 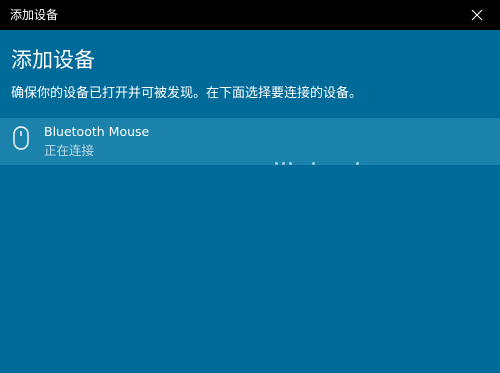 What do you see at coordinates (34, 15) in the screenshot?
I see `window-title: 添加设备` at bounding box center [34, 15].